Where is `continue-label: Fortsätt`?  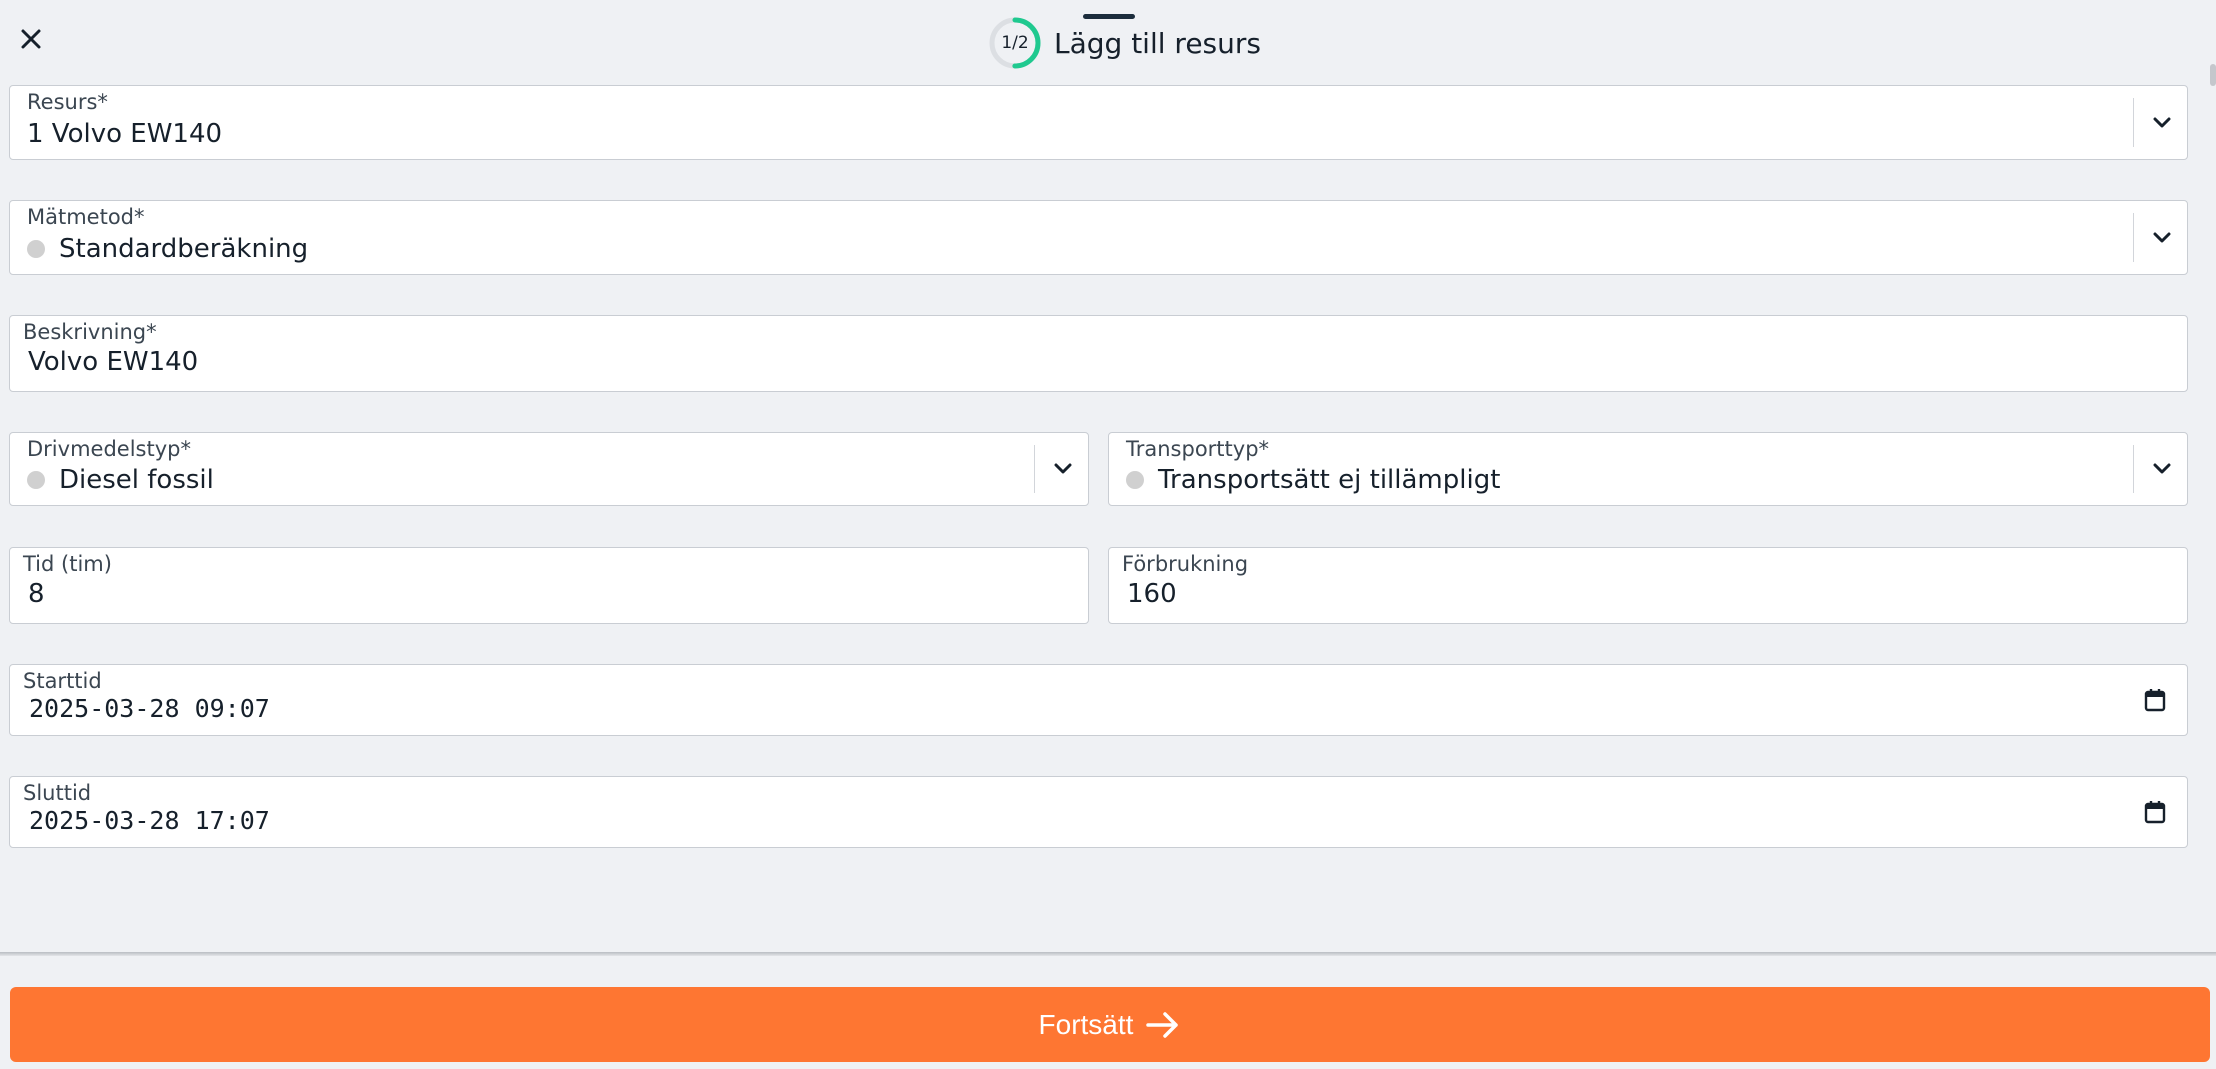 continue-label: Fortsätt is located at coordinates (1086, 1024).